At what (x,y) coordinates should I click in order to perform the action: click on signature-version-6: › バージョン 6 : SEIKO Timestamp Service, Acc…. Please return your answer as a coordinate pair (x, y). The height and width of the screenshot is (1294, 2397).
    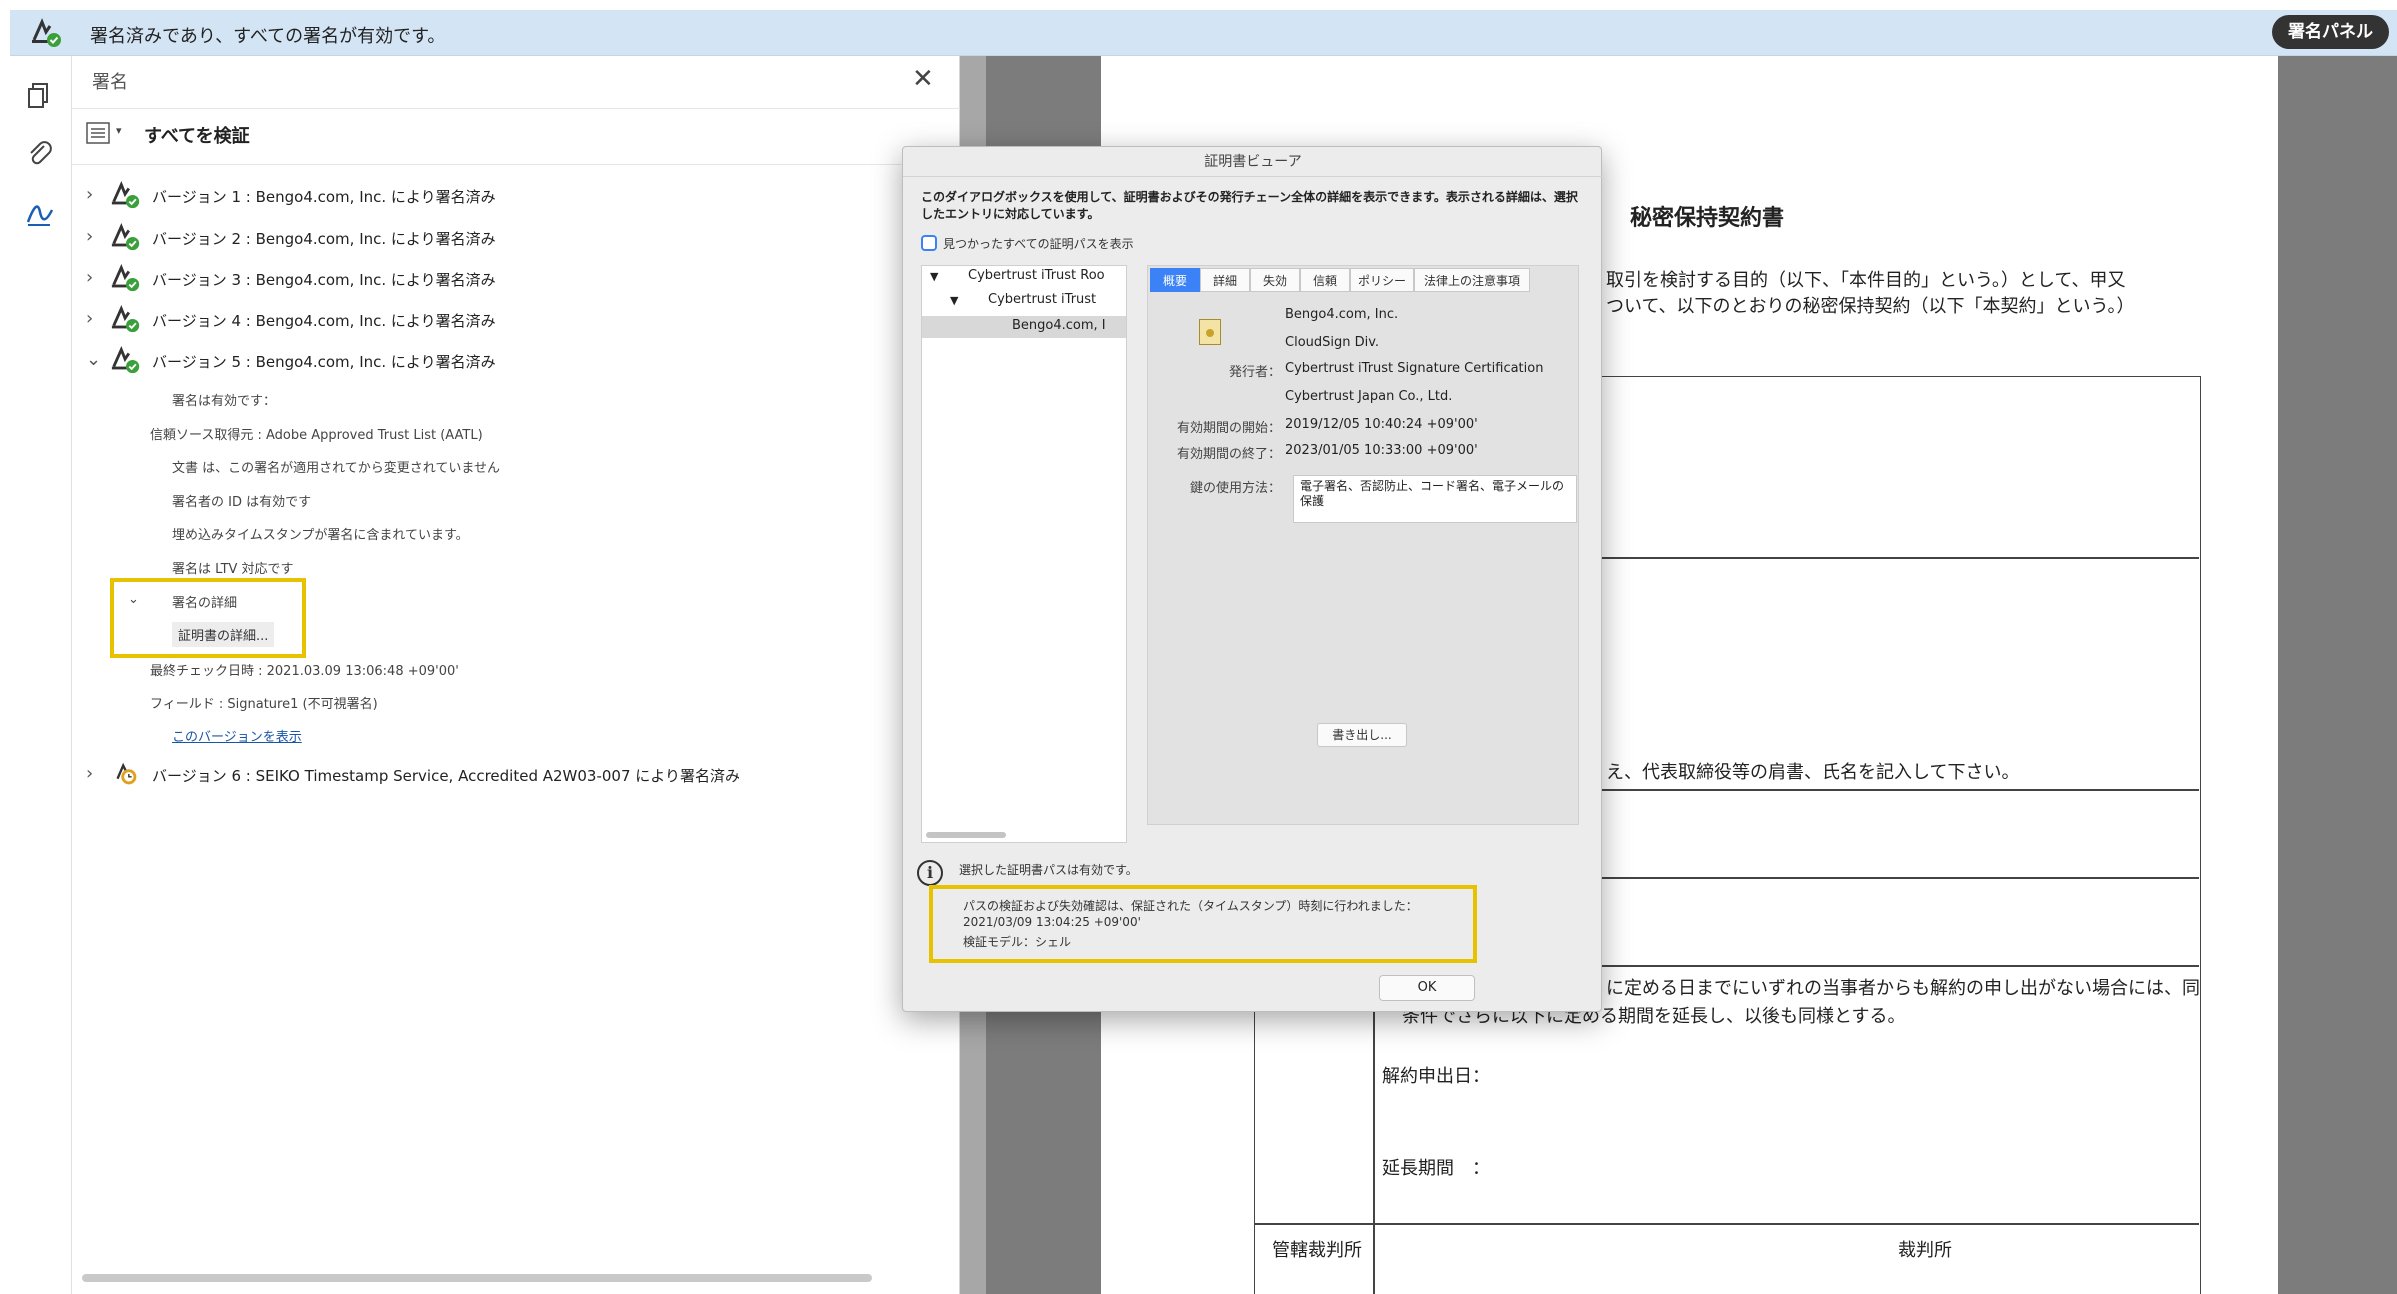
    Looking at the image, I should click on (516, 776).